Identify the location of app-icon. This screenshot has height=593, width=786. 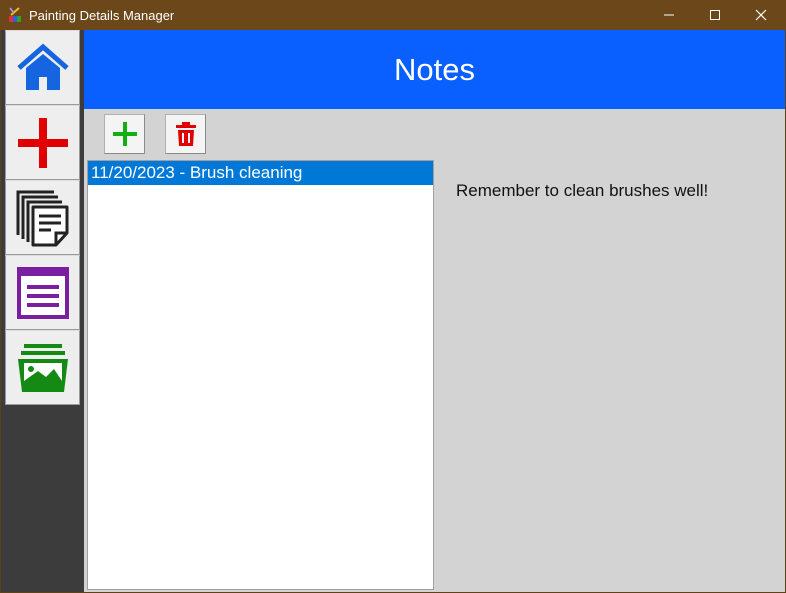
(15, 14).